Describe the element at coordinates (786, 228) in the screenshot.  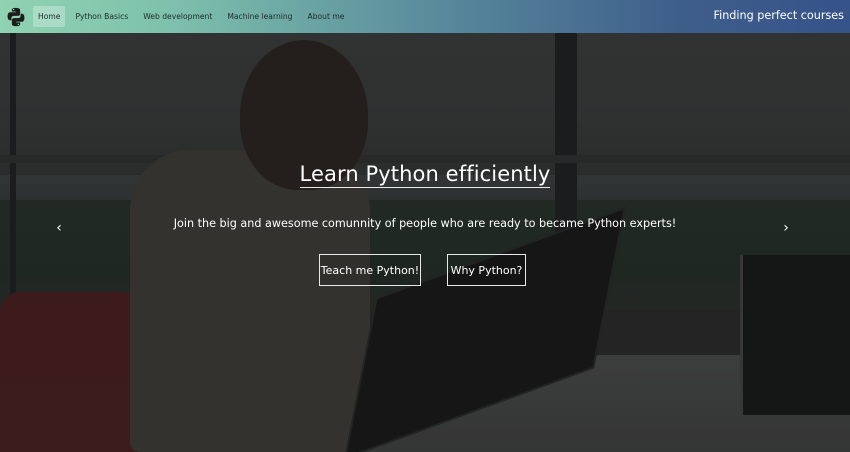
I see `chevron-right-icon: ›` at that location.